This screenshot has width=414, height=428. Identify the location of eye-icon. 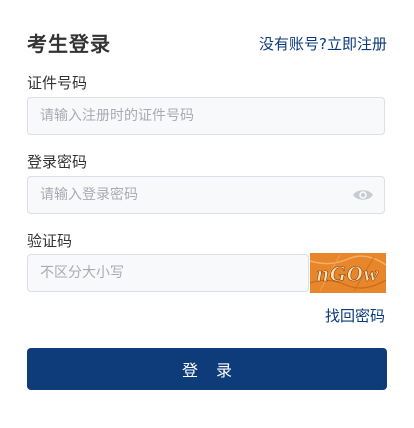
(363, 195).